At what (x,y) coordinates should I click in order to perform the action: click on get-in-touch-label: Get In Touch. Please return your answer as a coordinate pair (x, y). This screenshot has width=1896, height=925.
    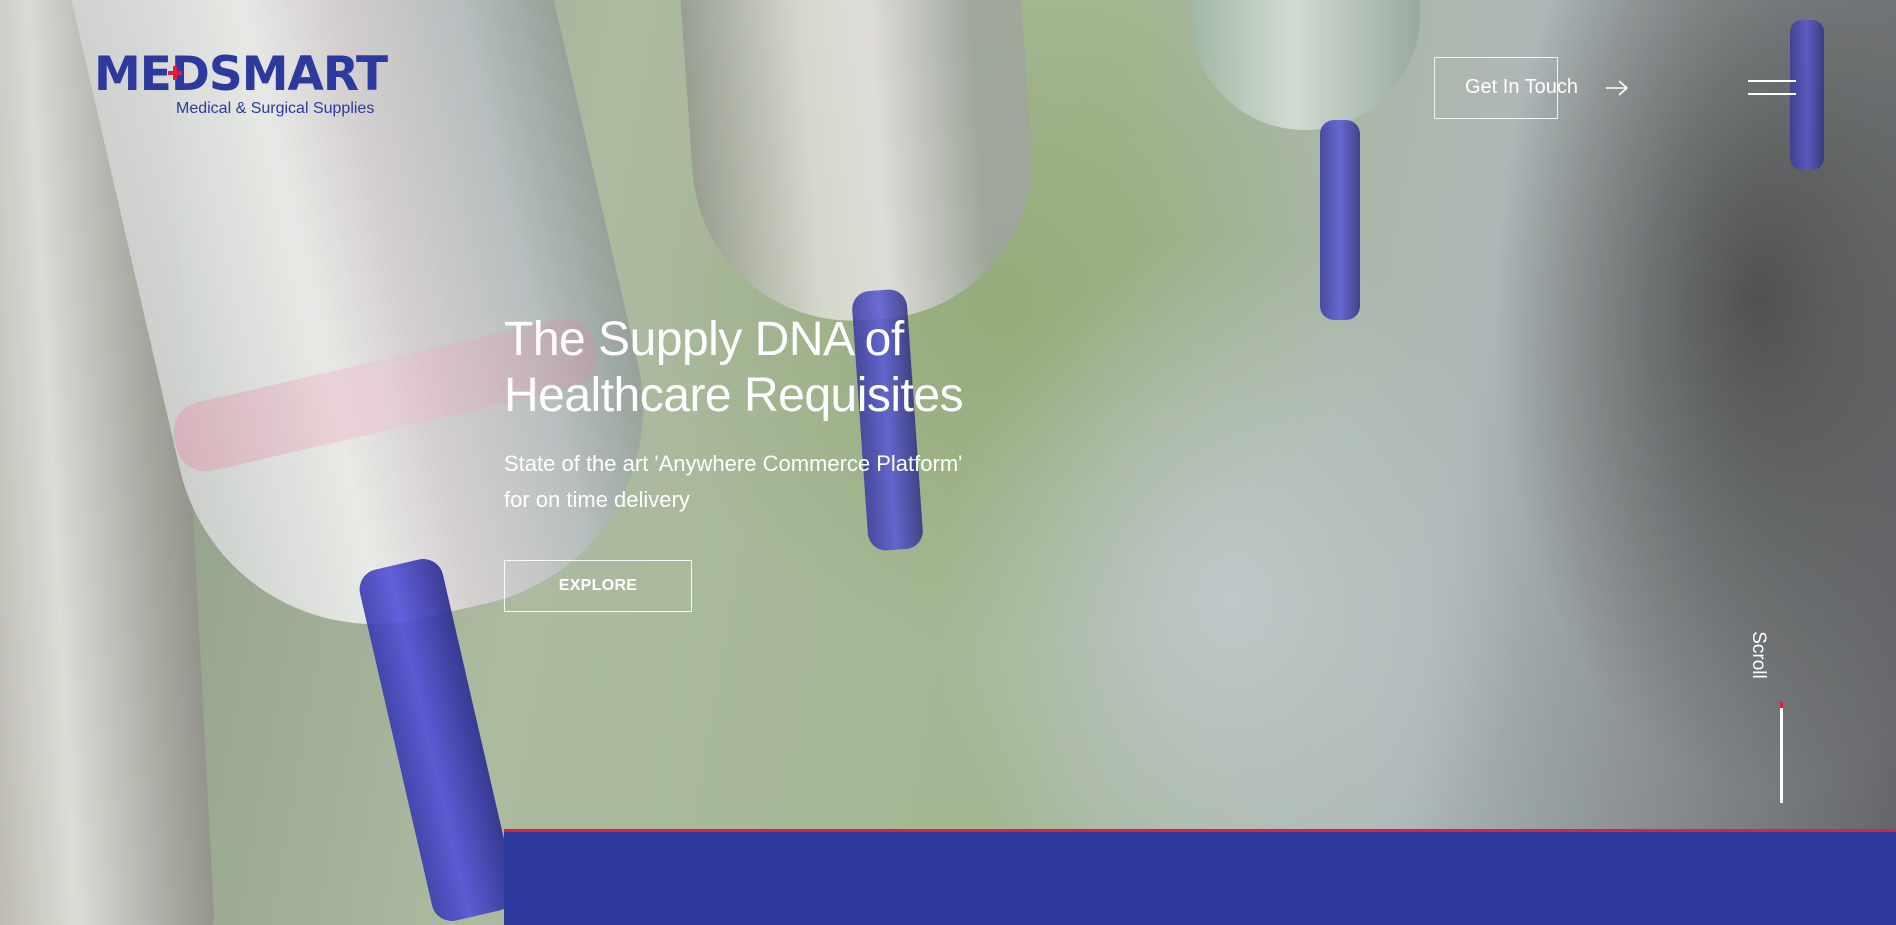
    Looking at the image, I should click on (1521, 87).